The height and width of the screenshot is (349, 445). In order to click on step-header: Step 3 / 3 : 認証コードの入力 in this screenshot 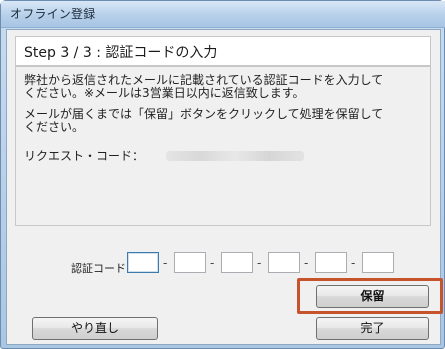, I will do `click(223, 51)`.